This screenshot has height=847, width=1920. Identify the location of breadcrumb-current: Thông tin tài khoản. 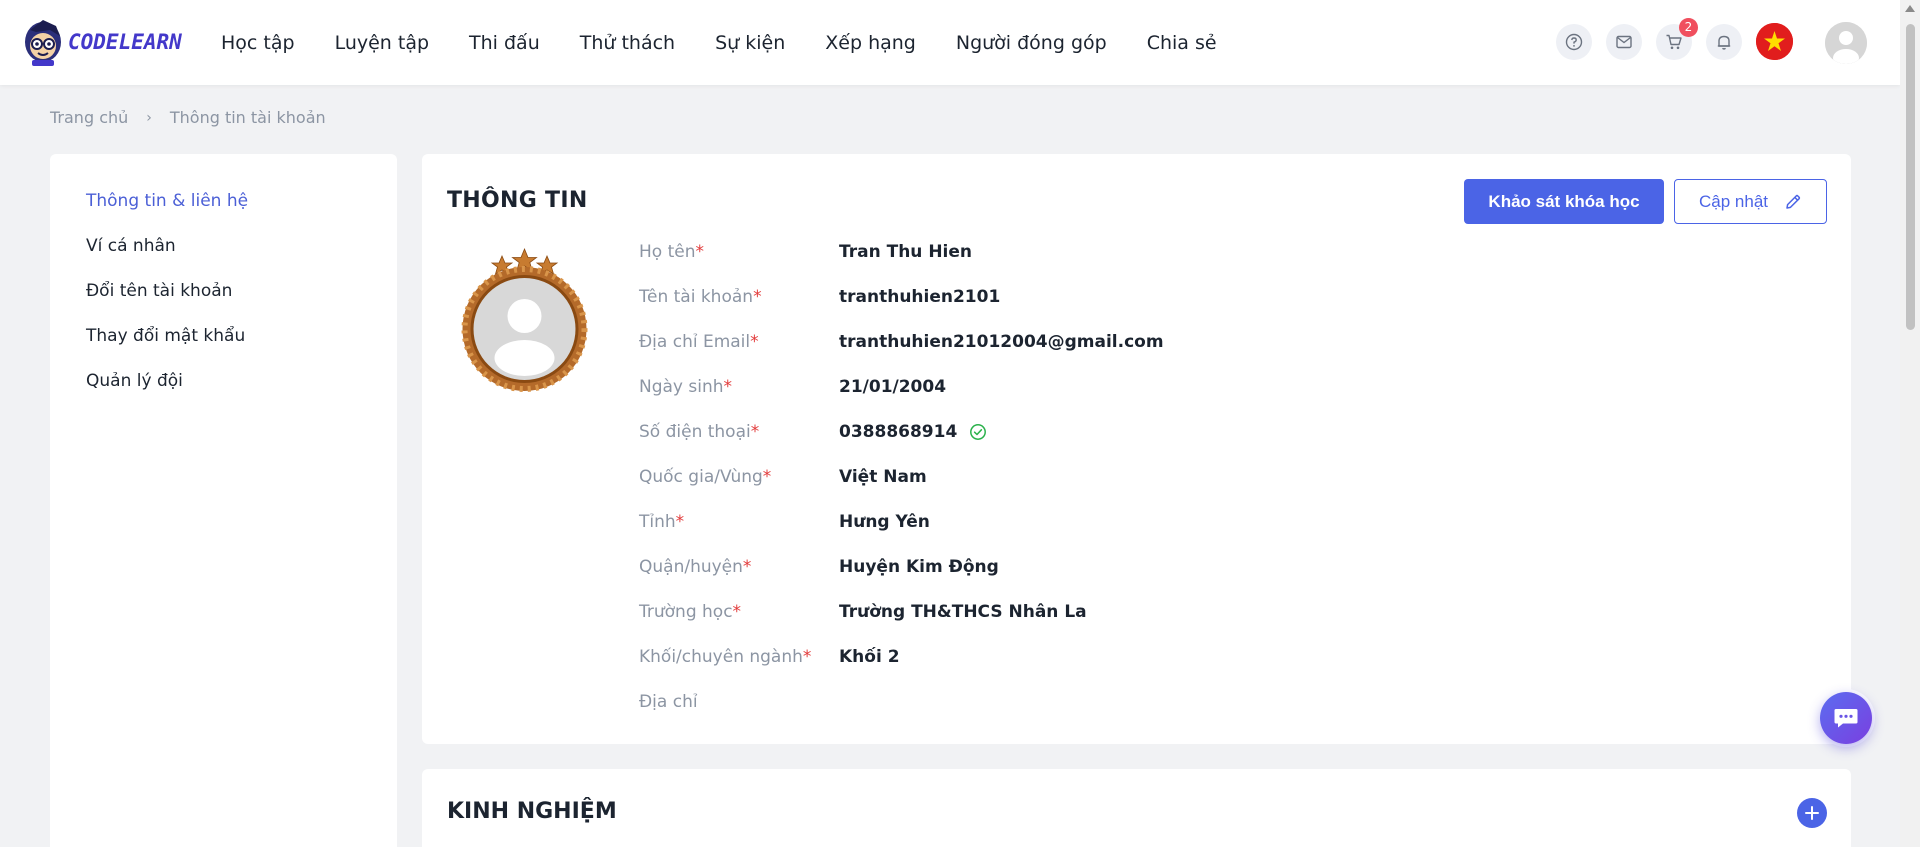
(247, 117).